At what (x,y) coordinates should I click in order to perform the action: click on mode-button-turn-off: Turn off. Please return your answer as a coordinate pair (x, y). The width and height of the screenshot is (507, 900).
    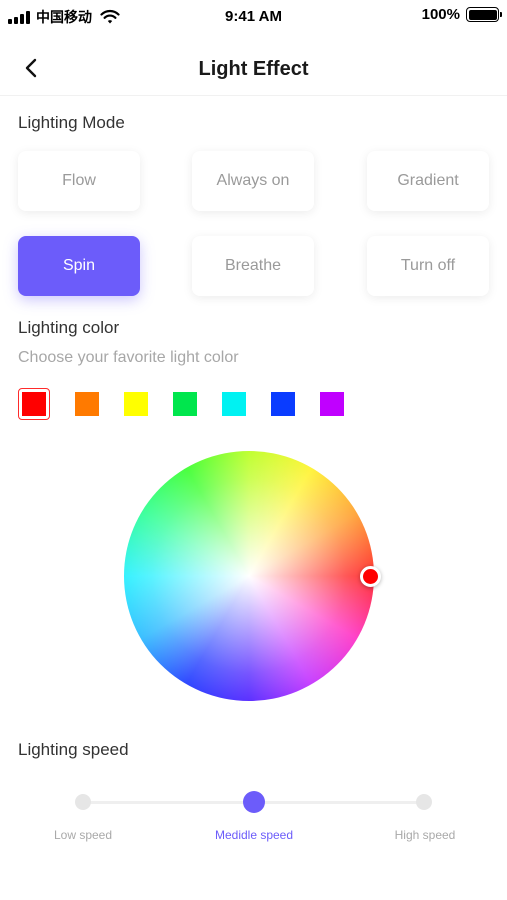
    Looking at the image, I should click on (428, 266).